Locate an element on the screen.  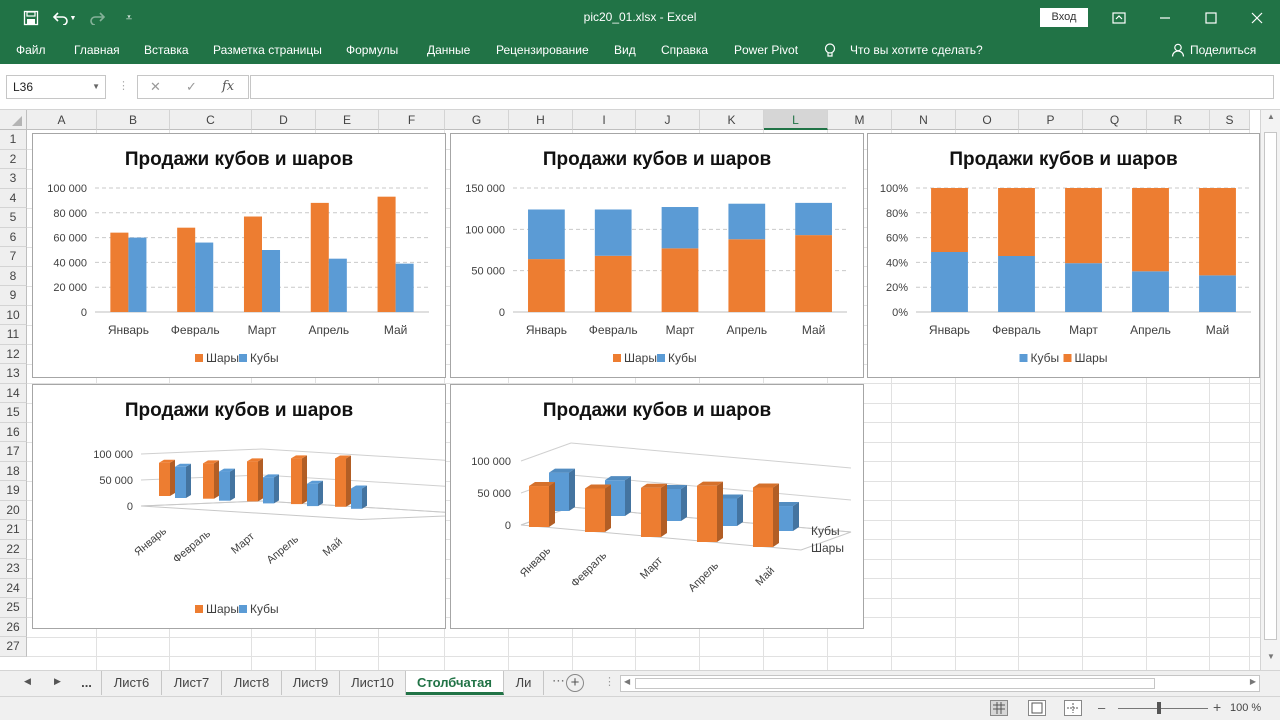
column-header-p: P is located at coordinates (1051, 120).